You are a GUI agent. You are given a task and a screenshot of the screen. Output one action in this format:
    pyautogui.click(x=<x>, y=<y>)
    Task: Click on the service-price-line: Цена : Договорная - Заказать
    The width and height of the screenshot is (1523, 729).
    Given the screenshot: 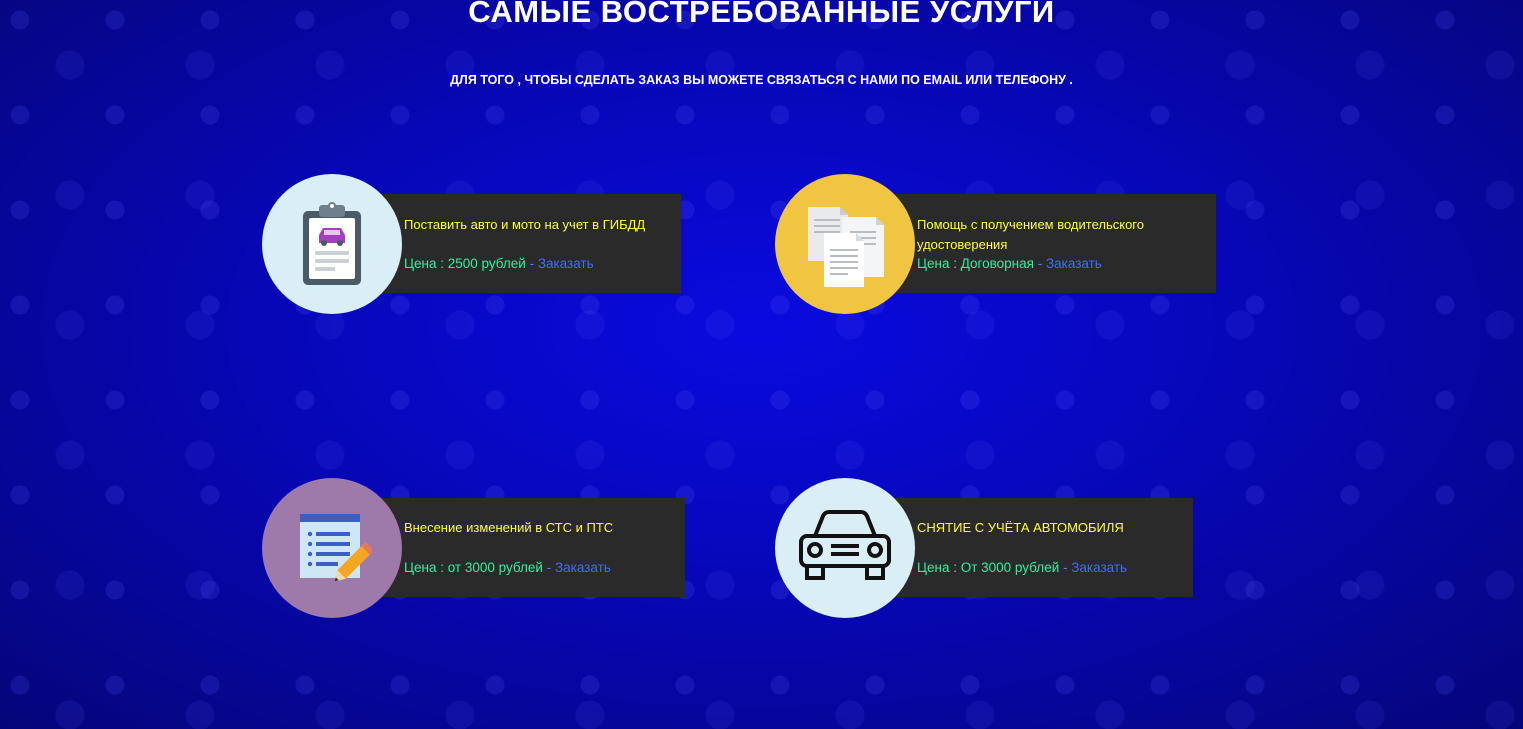 What is the action you would take?
    pyautogui.click(x=1009, y=264)
    